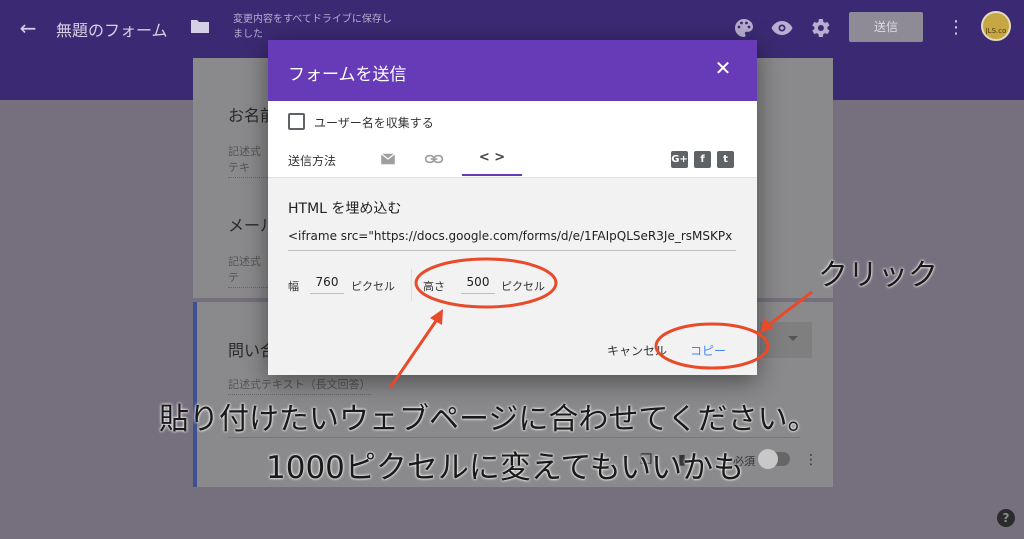  Describe the element at coordinates (679, 159) in the screenshot. I see `google-plus-share-icon: G+` at that location.